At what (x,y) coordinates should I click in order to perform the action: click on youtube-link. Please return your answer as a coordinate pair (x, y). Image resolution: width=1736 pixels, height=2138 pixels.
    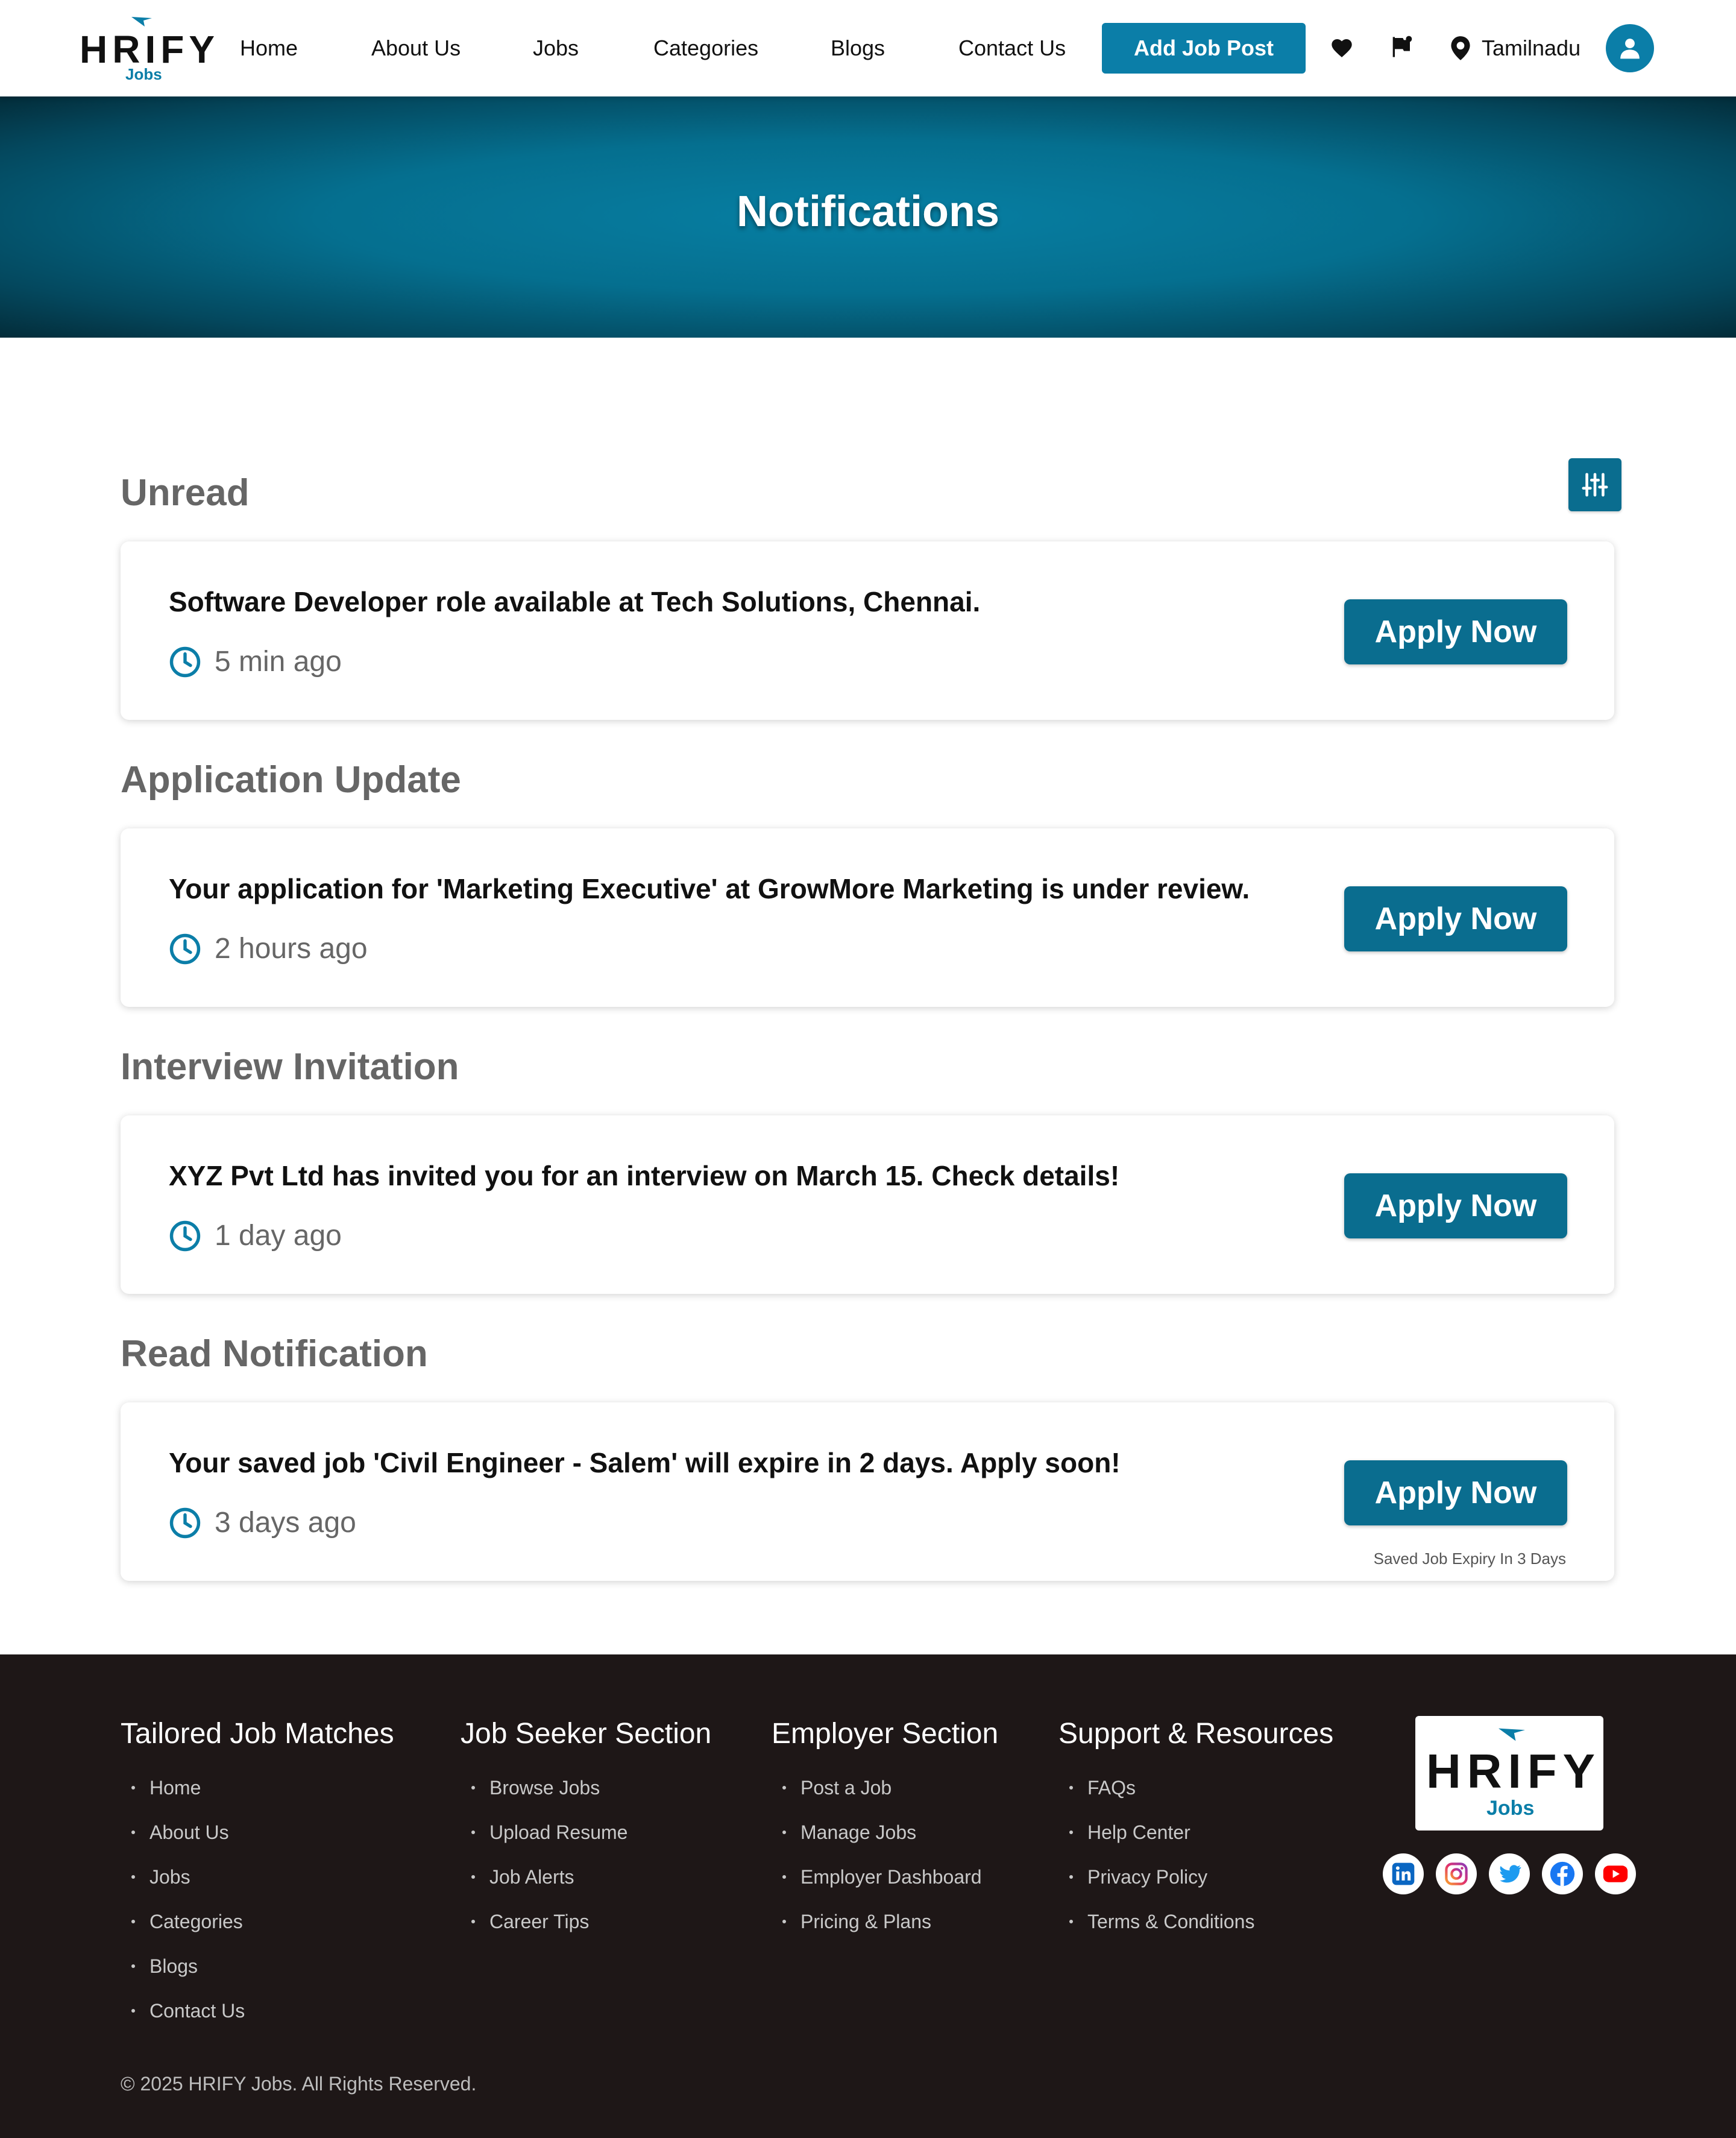
    Looking at the image, I should click on (1615, 1873).